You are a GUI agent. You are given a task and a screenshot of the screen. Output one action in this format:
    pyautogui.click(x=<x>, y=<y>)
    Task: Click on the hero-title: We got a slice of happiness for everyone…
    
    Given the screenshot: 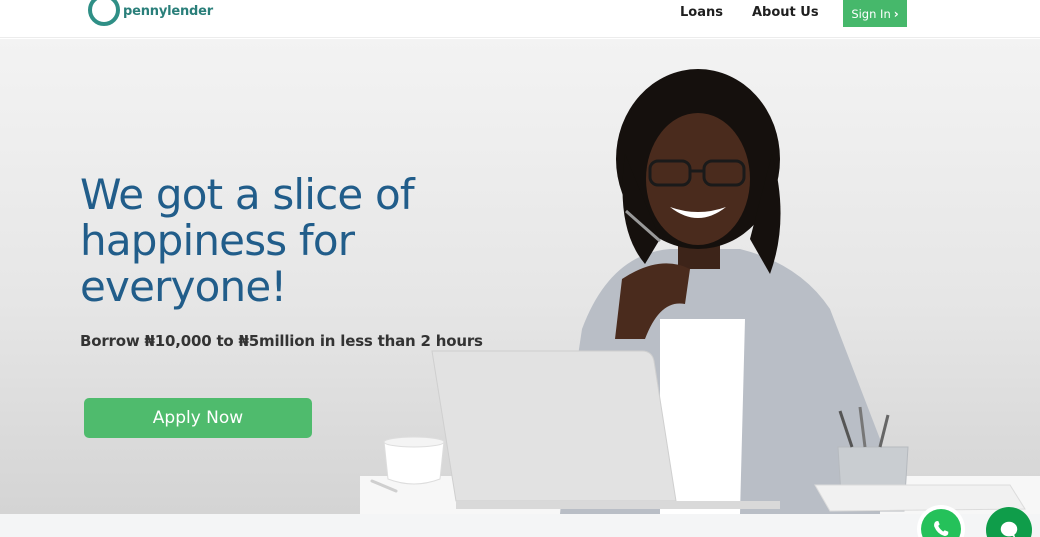 What is the action you would take?
    pyautogui.click(x=247, y=240)
    